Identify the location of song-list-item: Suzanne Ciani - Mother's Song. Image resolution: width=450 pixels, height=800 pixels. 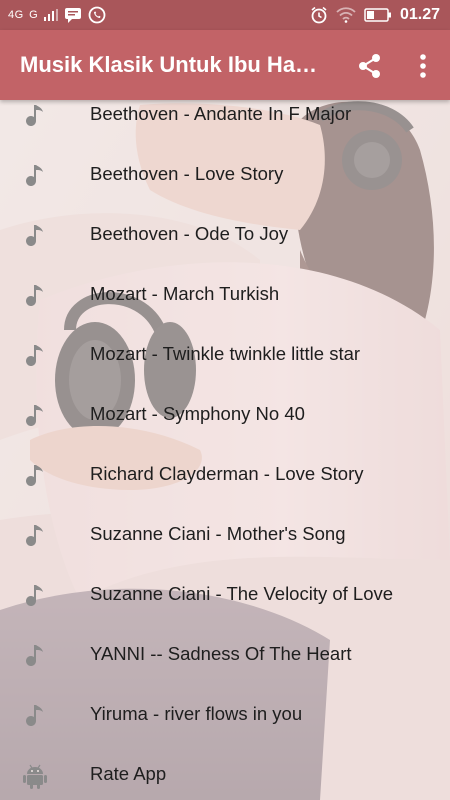
(225, 535).